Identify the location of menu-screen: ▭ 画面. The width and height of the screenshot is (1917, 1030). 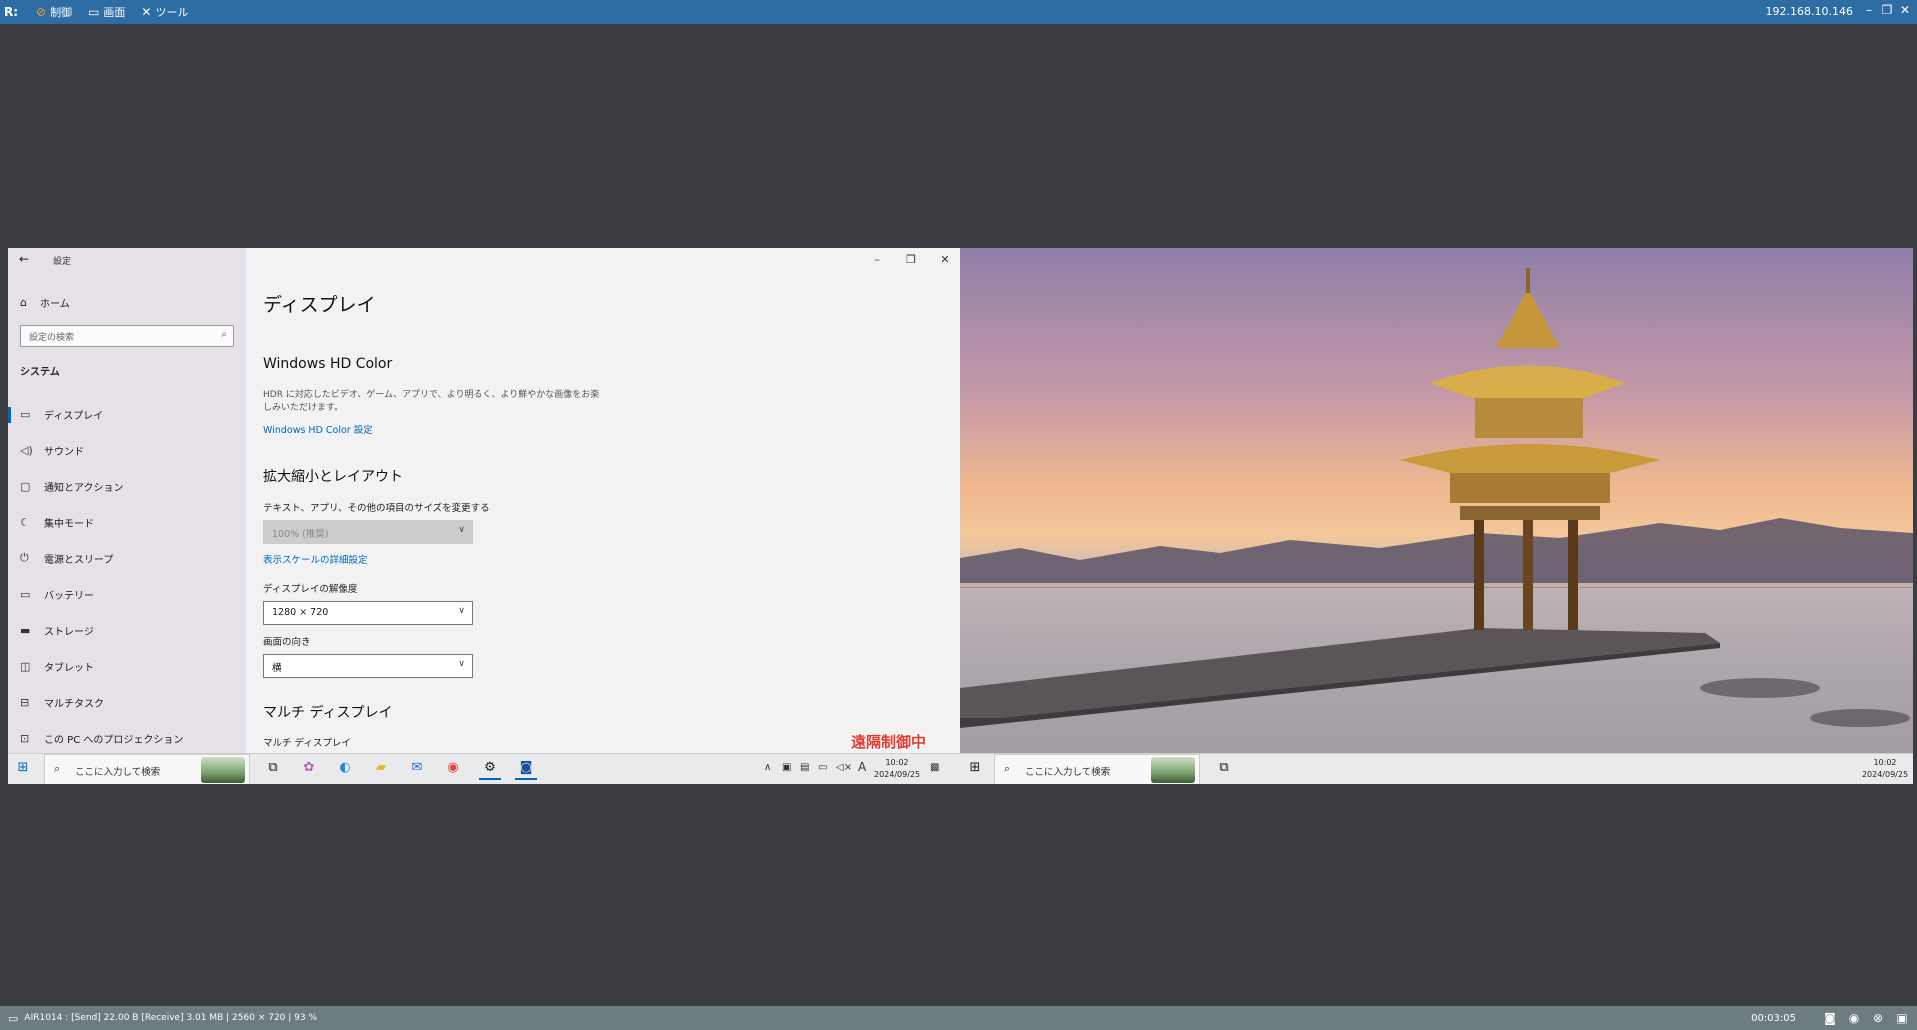
(106, 12).